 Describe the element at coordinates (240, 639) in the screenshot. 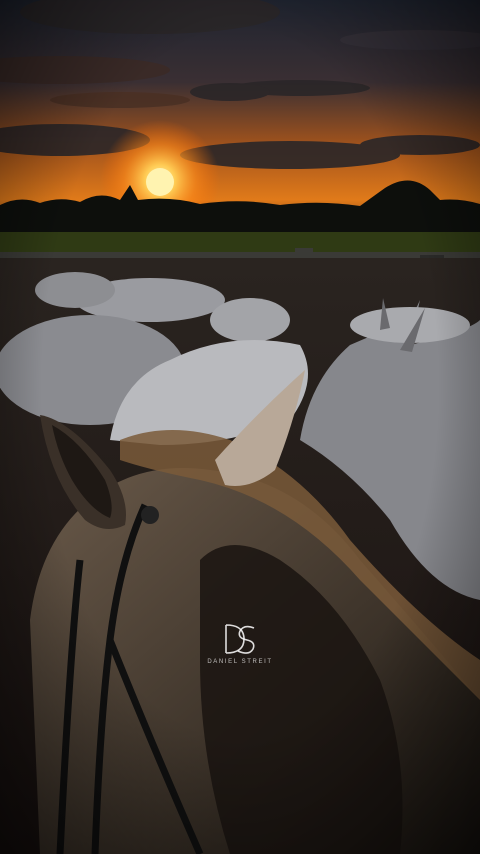

I see `ds-monogram-logo` at that location.